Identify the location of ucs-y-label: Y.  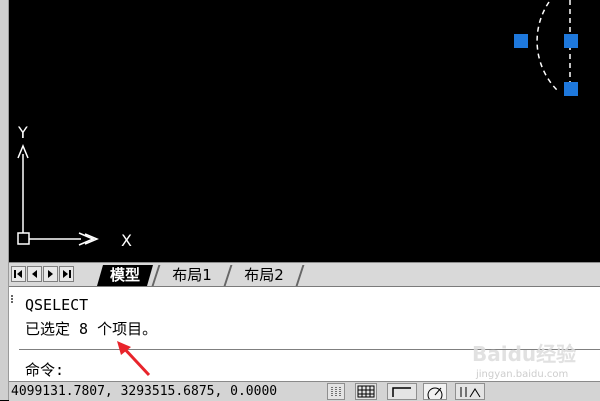
(22, 132).